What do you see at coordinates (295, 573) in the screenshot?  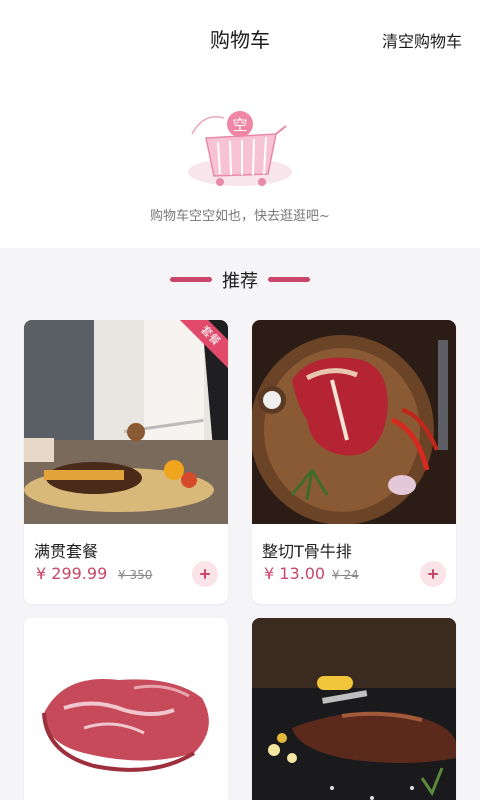 I see `product-price: ¥ 13.00` at bounding box center [295, 573].